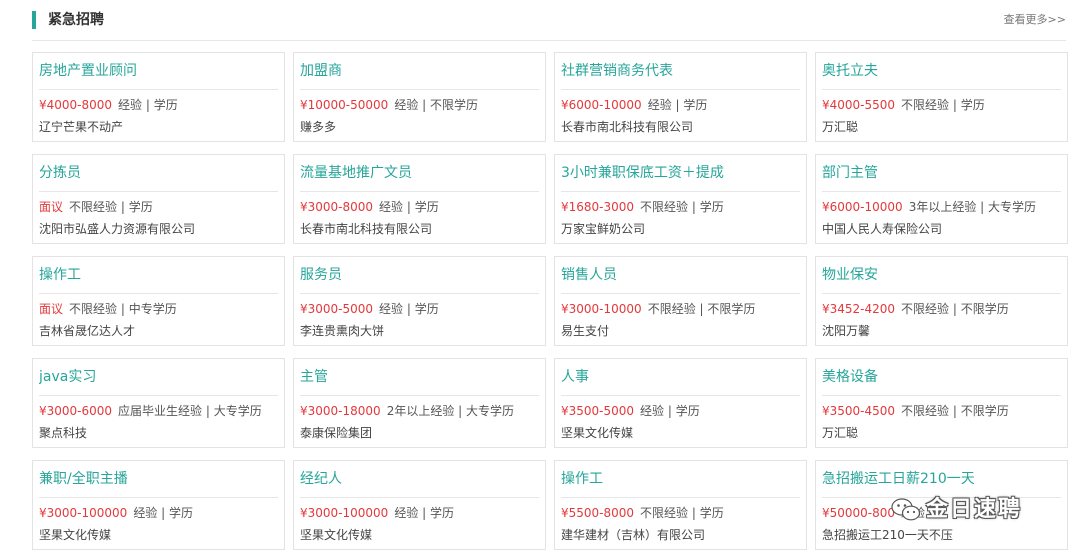  Describe the element at coordinates (117, 229) in the screenshot. I see `job-company: 沈阳市弘盛人力资源有限公司` at that location.